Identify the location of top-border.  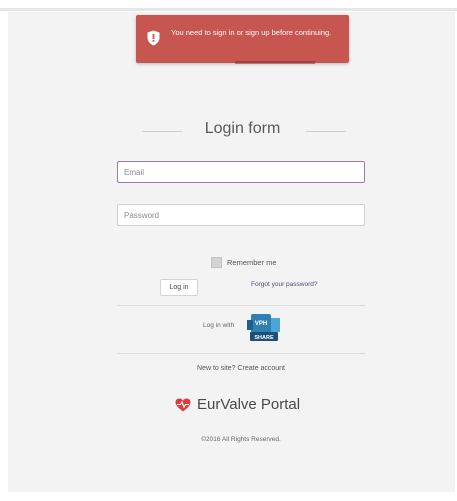
(228, 9).